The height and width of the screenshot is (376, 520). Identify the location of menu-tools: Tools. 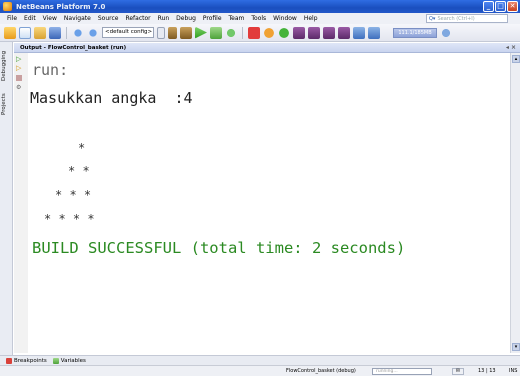
(258, 18).